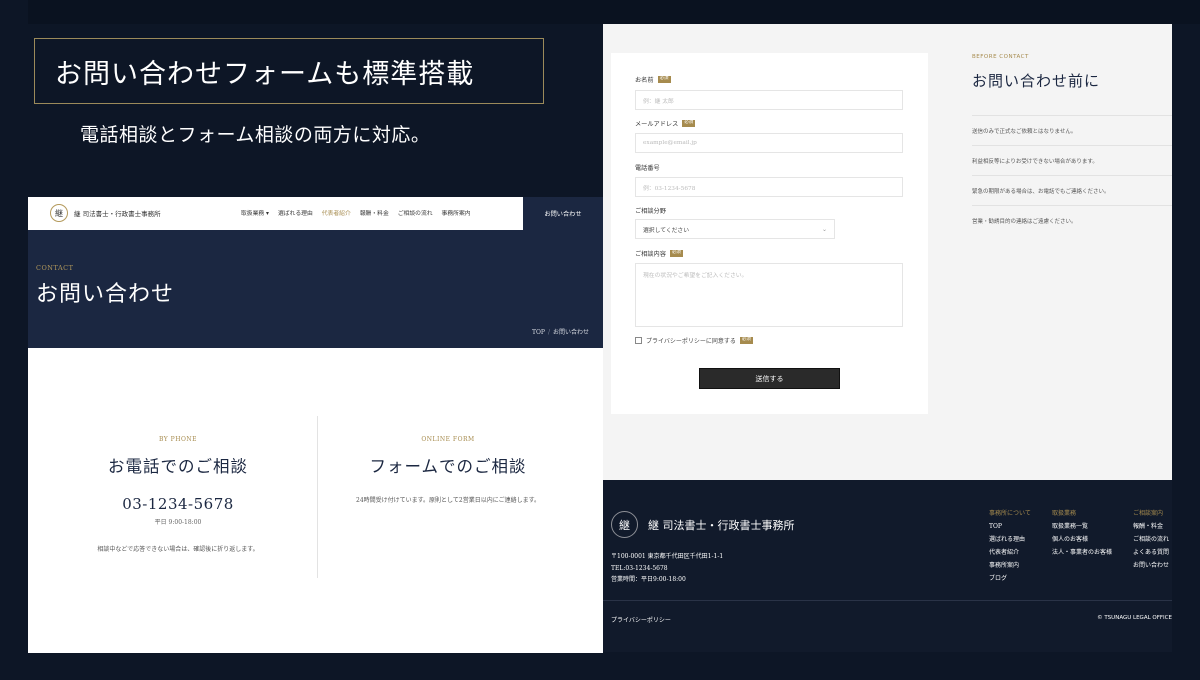  Describe the element at coordinates (1072, 190) in the screenshot. I see `list-item: 緊急の期限がある場合は、お電話でもご連絡ください。` at that location.